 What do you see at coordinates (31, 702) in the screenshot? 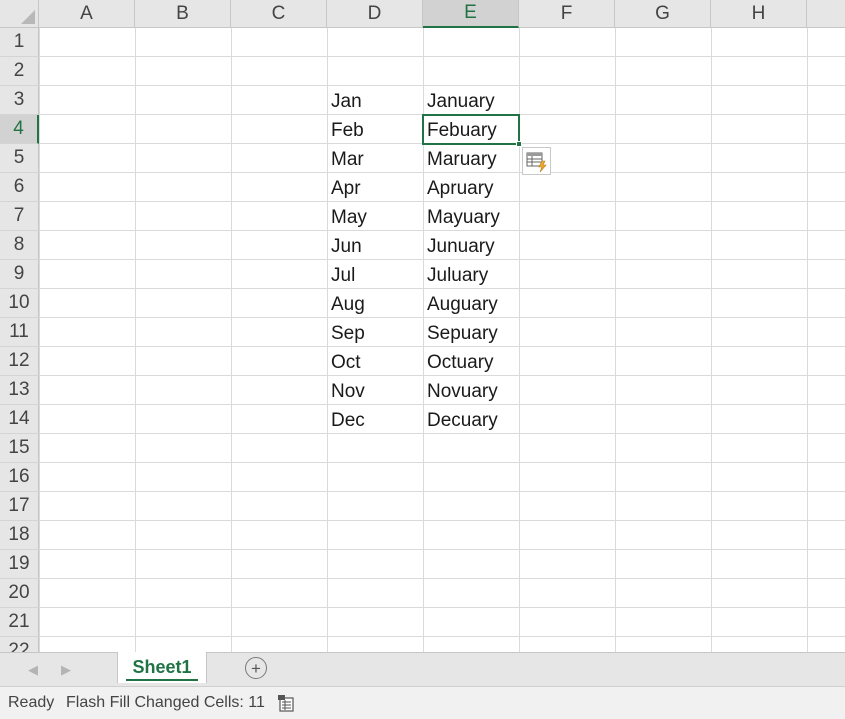
I see `status-ready-text: Ready` at bounding box center [31, 702].